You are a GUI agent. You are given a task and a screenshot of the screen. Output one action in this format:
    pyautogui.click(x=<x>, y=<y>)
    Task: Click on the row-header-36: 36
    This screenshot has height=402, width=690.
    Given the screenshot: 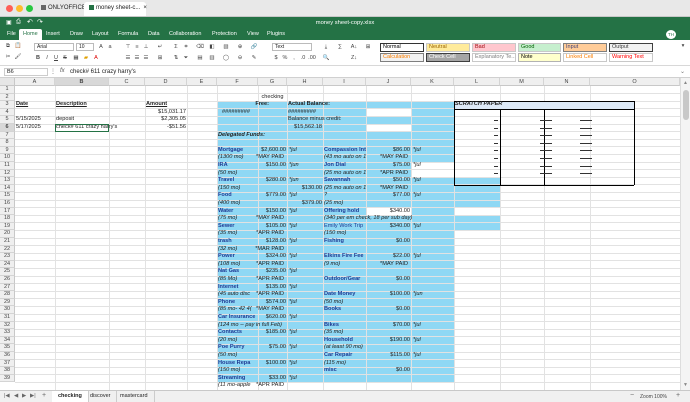 What is the action you would take?
    pyautogui.click(x=7, y=356)
    